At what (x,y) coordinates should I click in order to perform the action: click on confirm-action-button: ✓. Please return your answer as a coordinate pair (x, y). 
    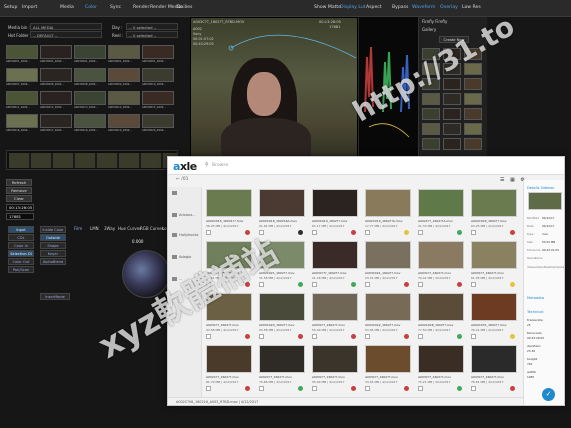
    Looking at the image, I should click on (548, 394).